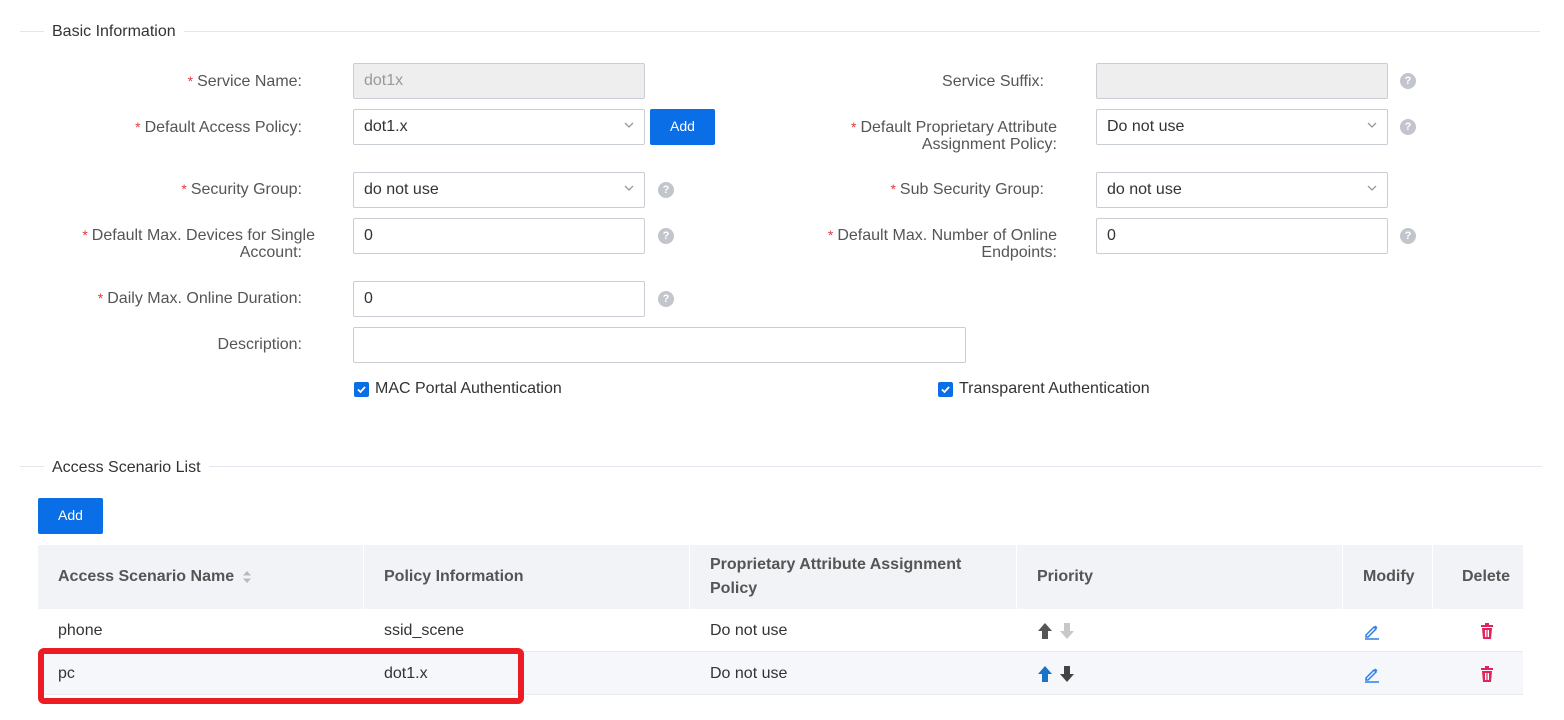  What do you see at coordinates (218, 127) in the screenshot?
I see `default-access-policy-label: * Default Access Policy:` at bounding box center [218, 127].